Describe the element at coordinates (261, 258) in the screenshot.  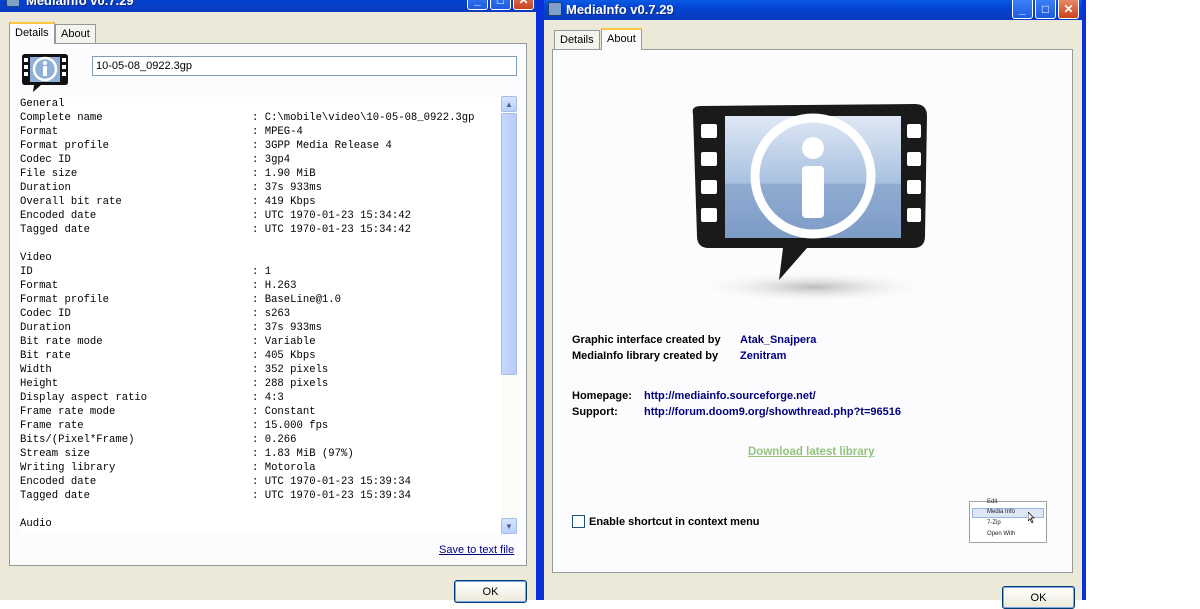
I see `report-row: Video` at that location.